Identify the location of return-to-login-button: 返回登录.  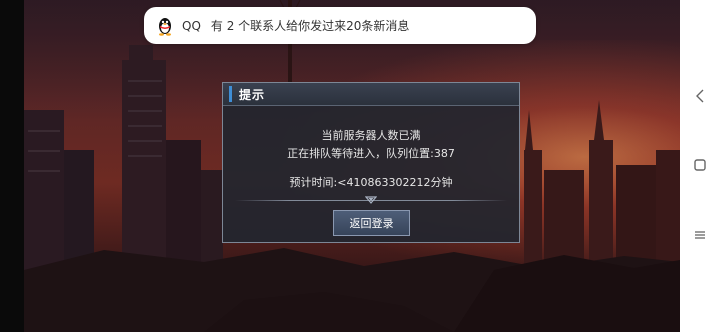
(371, 223).